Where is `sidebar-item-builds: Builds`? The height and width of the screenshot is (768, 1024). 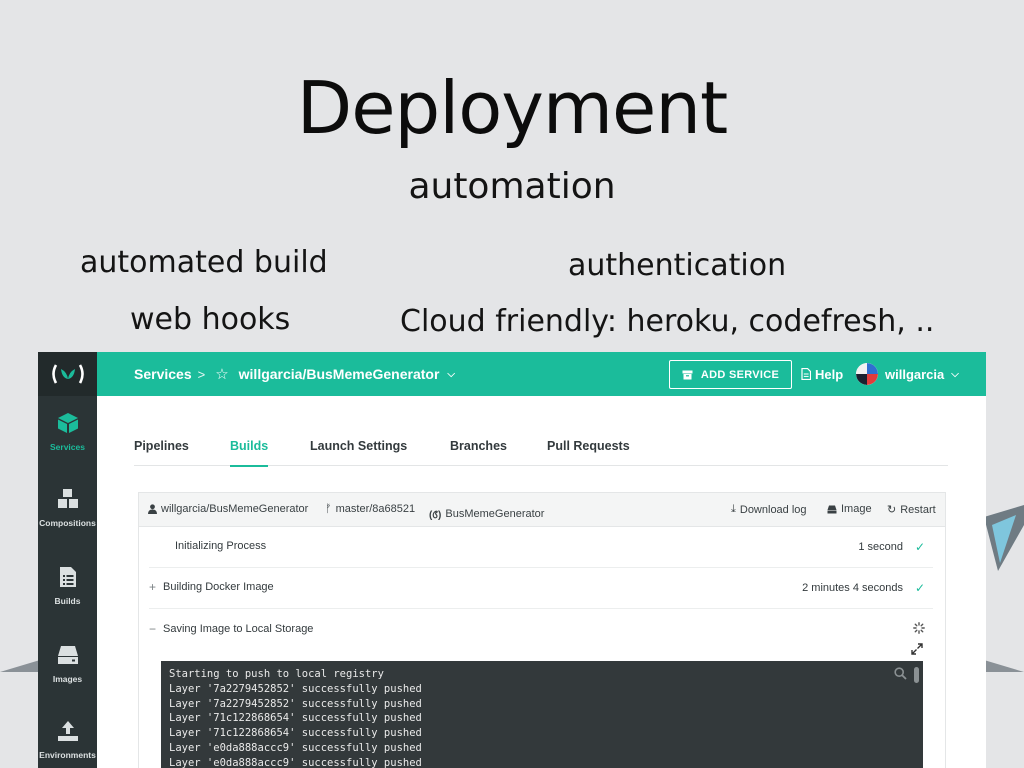 sidebar-item-builds: Builds is located at coordinates (67, 586).